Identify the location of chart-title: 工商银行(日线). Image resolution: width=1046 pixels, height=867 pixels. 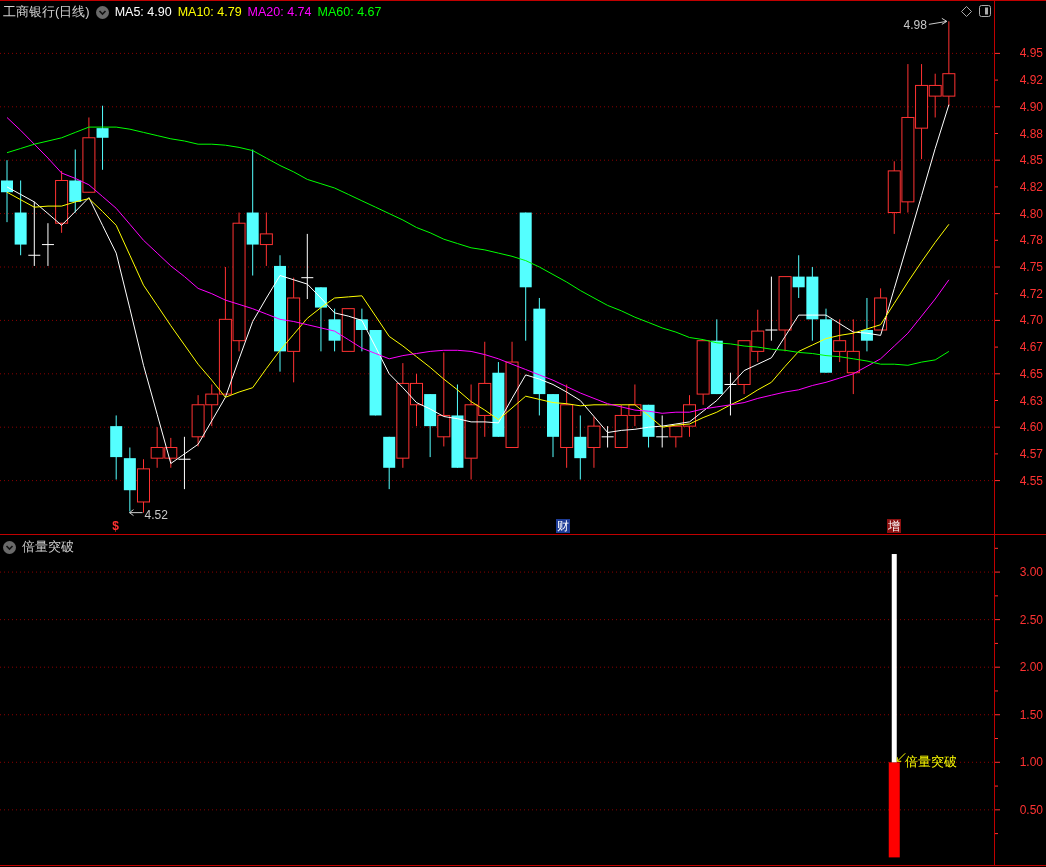
(46, 12).